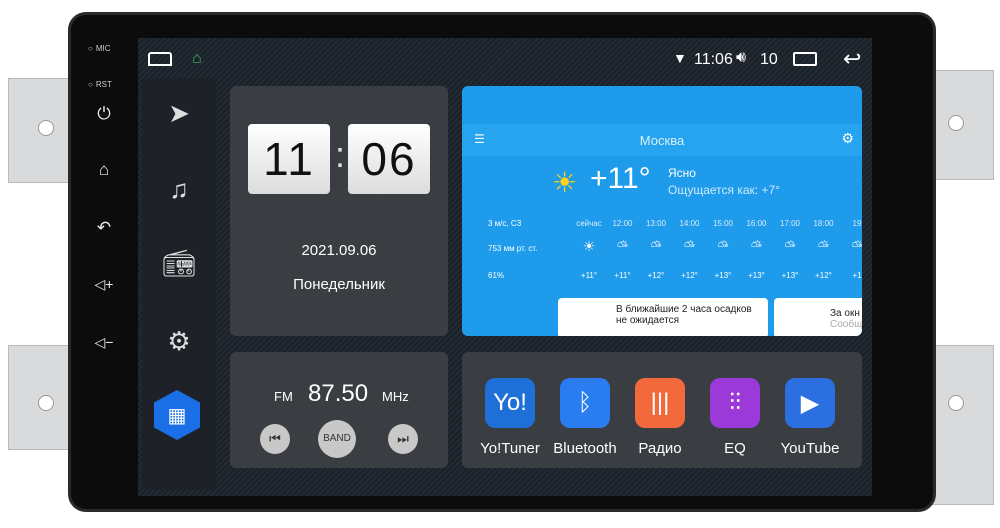  What do you see at coordinates (810, 403) in the screenshot?
I see `youtube-icon: ▶` at bounding box center [810, 403].